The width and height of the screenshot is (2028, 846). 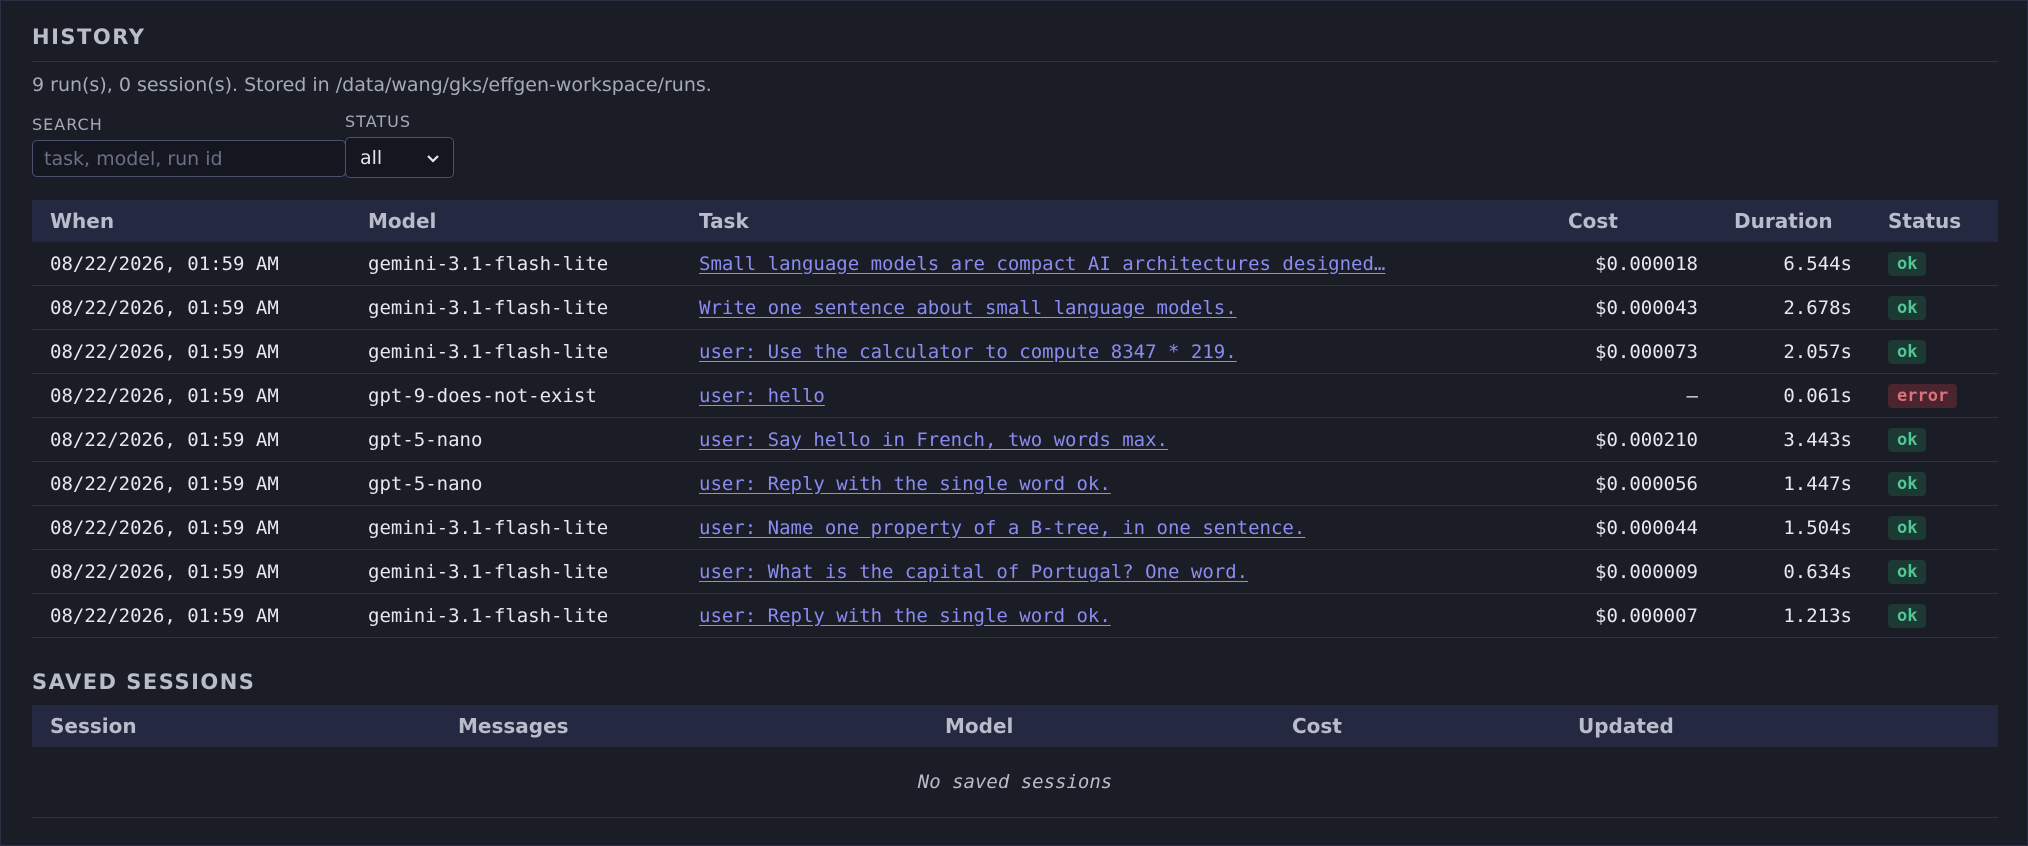 I want to click on col-when: When, so click(x=191, y=221).